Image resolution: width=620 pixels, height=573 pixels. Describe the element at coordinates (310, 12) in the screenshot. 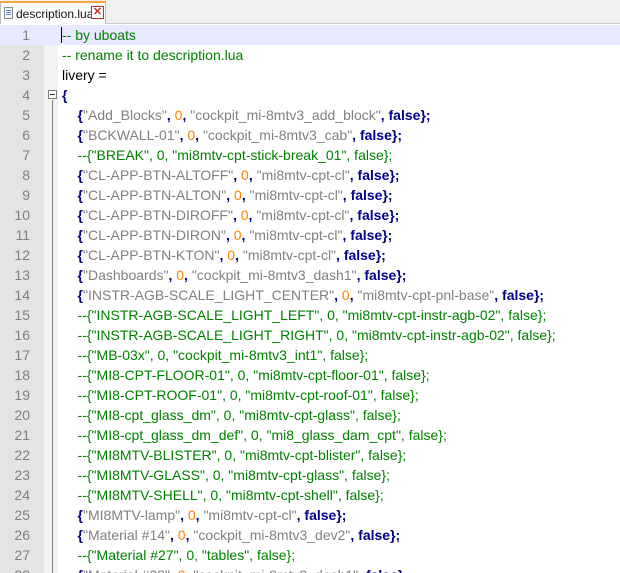

I see `tab-bar: description.lua ✕` at that location.